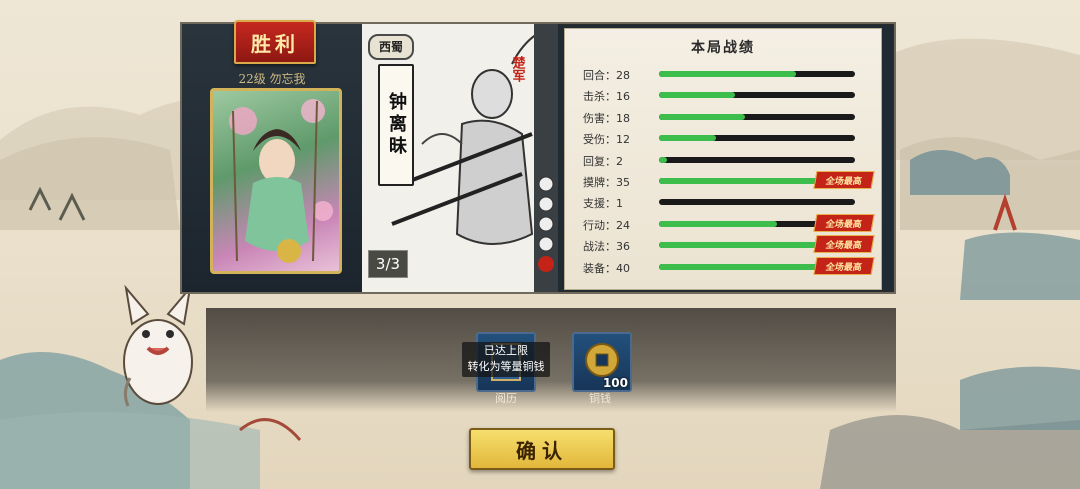  I want to click on coin-label: 铜钱, so click(600, 398).